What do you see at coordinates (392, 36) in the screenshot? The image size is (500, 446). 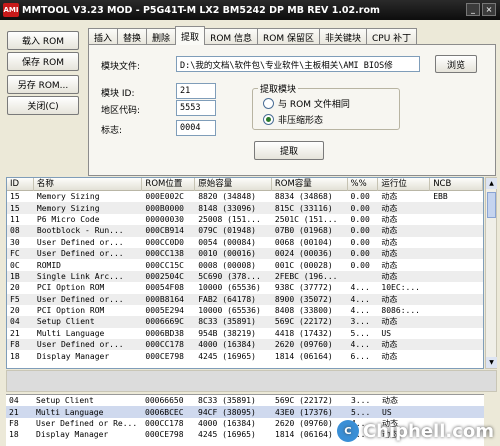 I see `tab-cpu-patch: CPU 补丁` at bounding box center [392, 36].